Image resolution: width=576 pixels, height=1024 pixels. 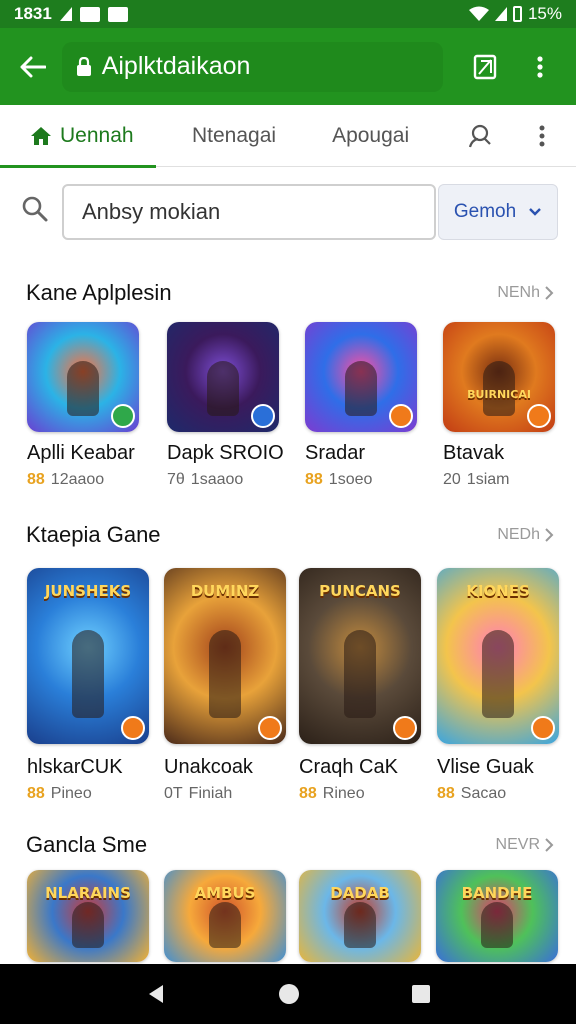 I want to click on tab-home-label: Uennah, so click(x=97, y=135).